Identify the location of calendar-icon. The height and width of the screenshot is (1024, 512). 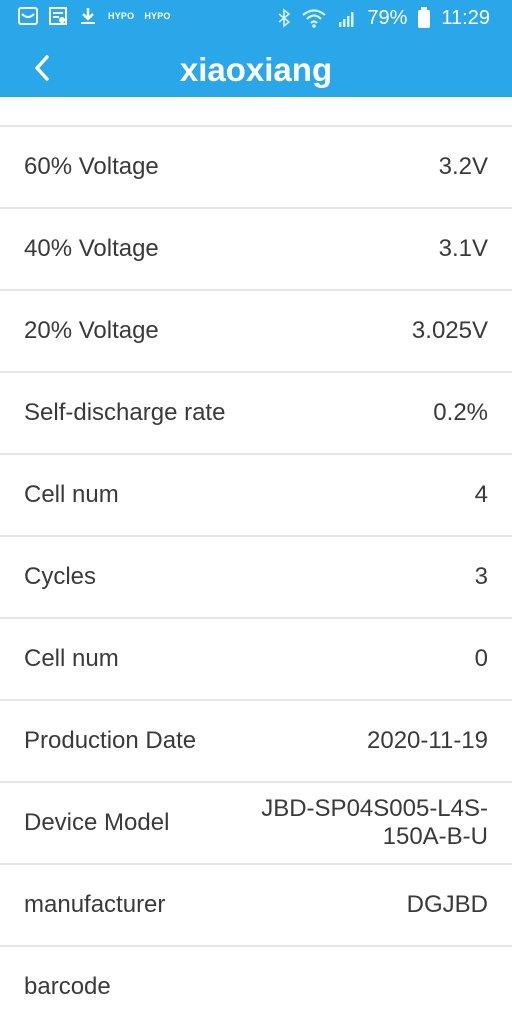
(58, 16).